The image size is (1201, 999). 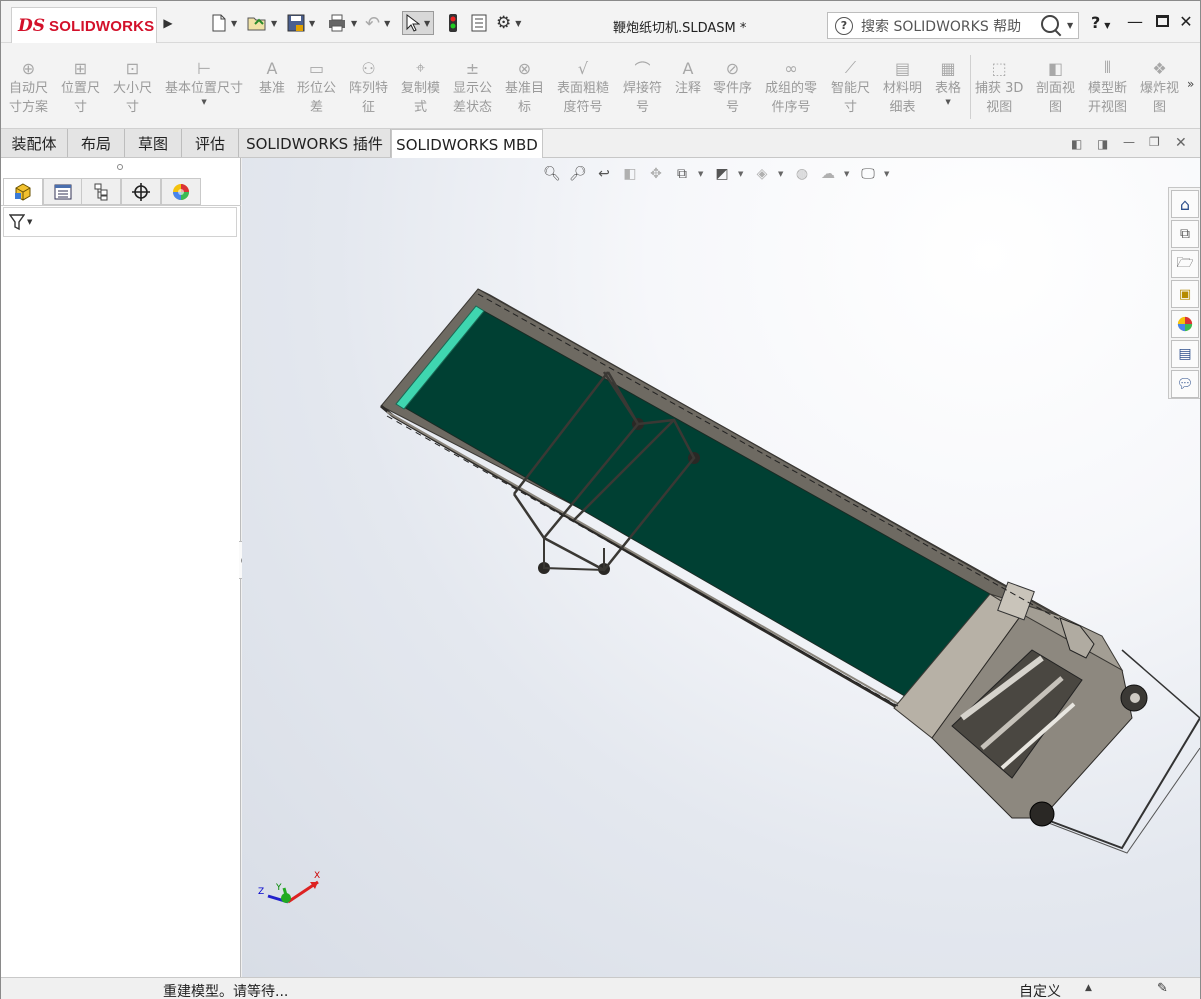 I want to click on tile-left-icon: ◧, so click(x=1076, y=144).